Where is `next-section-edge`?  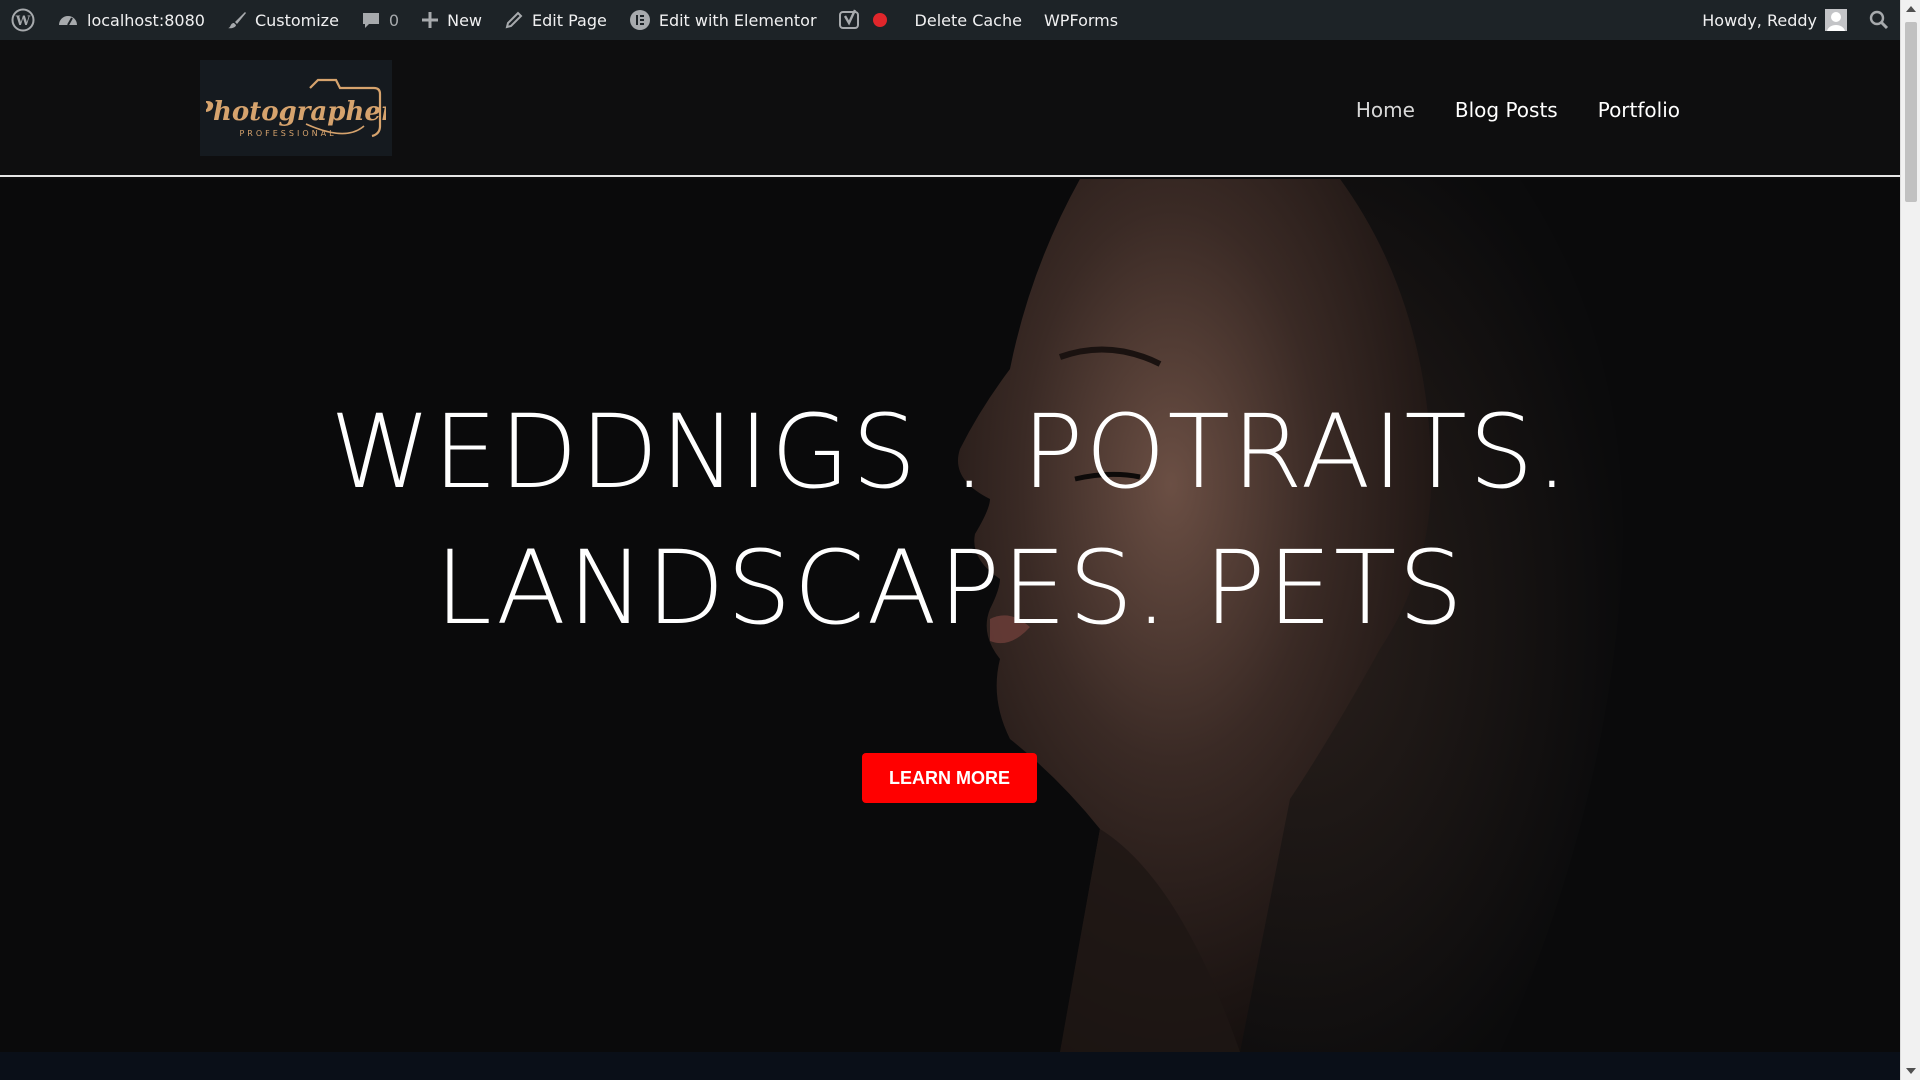 next-section-edge is located at coordinates (950, 1066).